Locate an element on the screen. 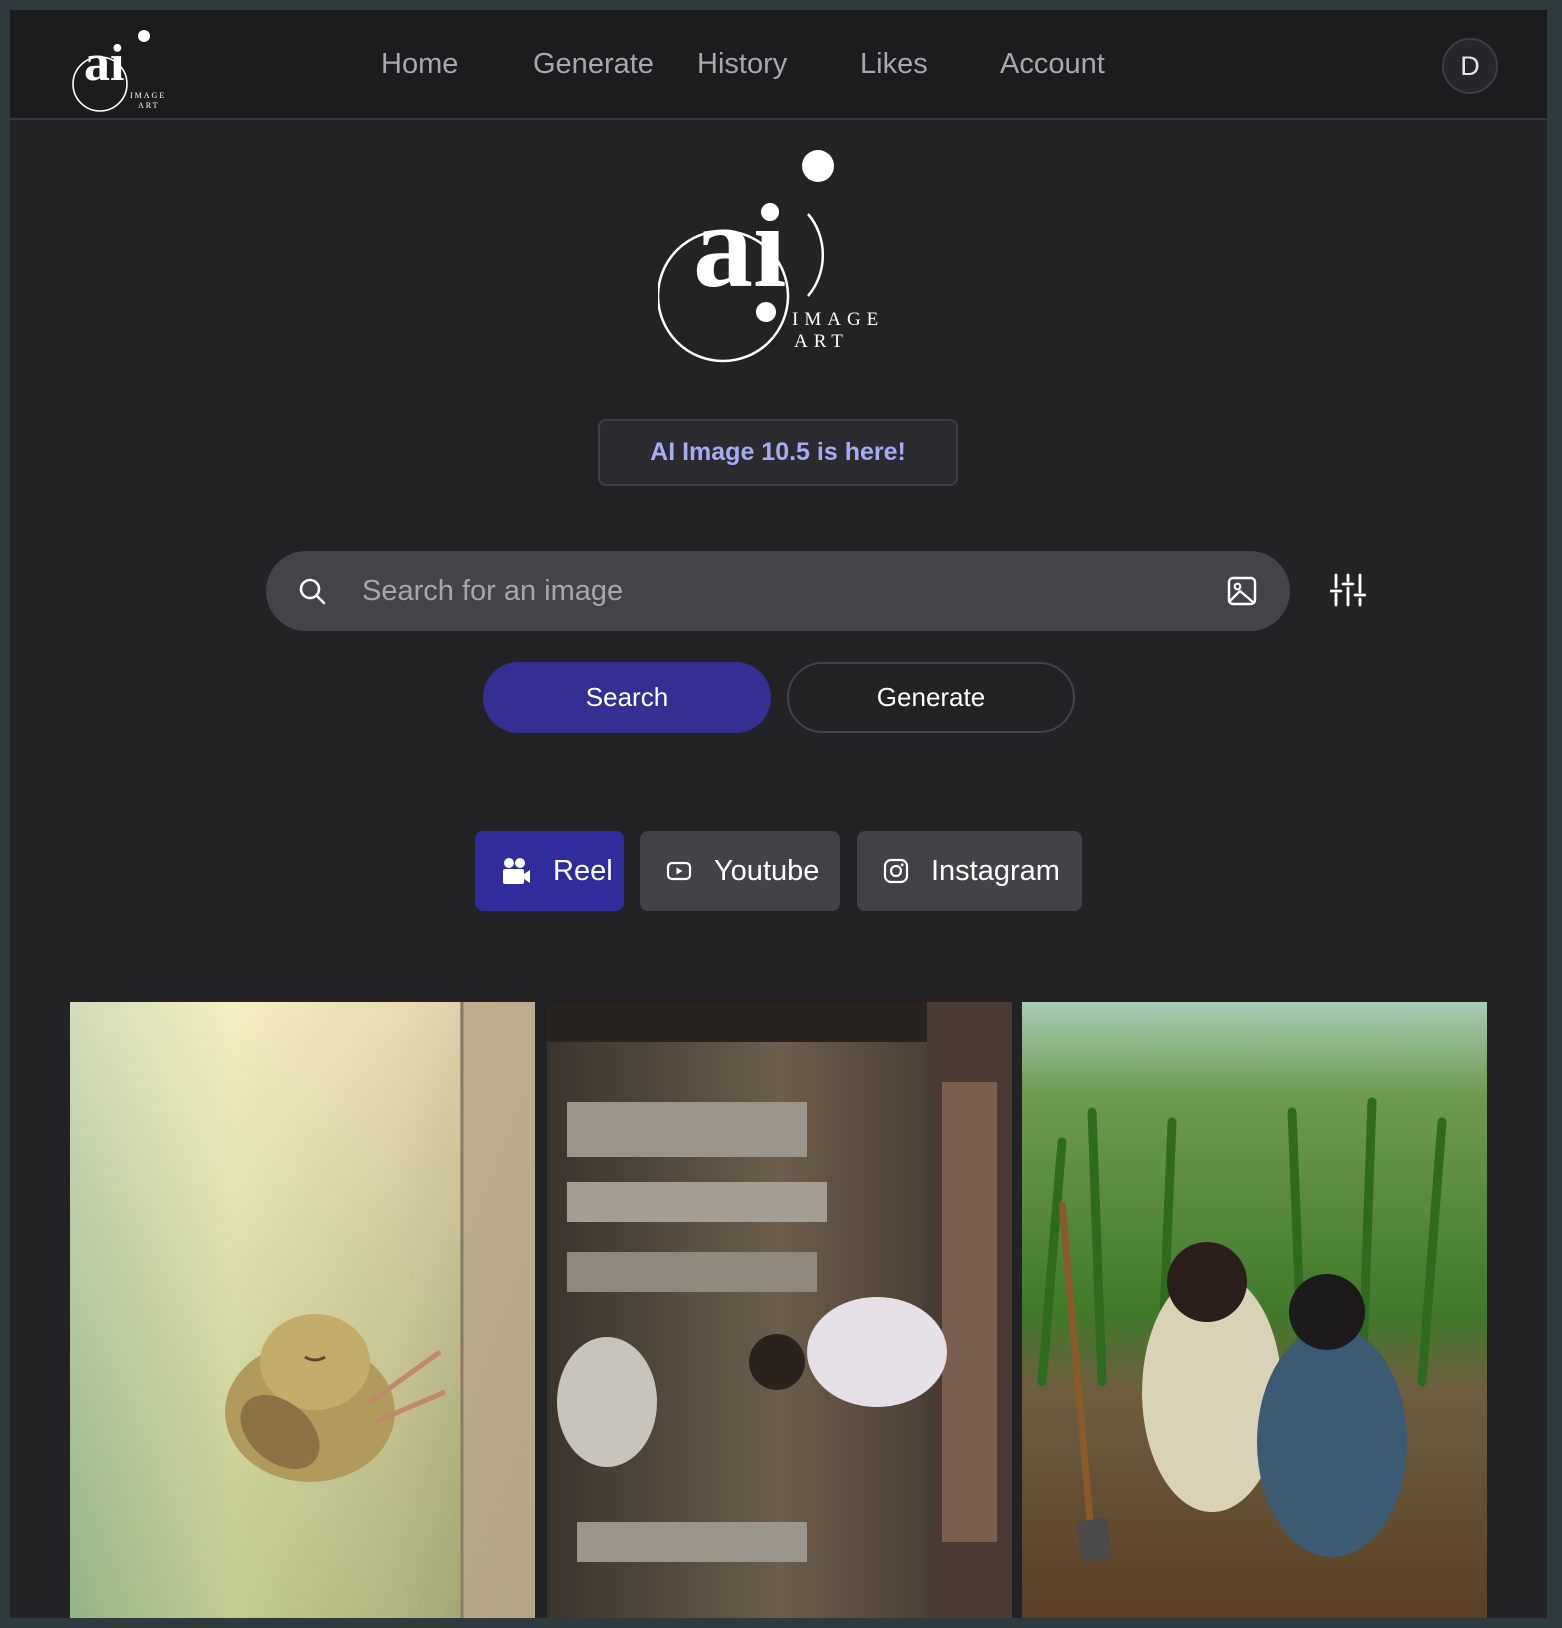  nav-home-link: Home is located at coordinates (419, 64).